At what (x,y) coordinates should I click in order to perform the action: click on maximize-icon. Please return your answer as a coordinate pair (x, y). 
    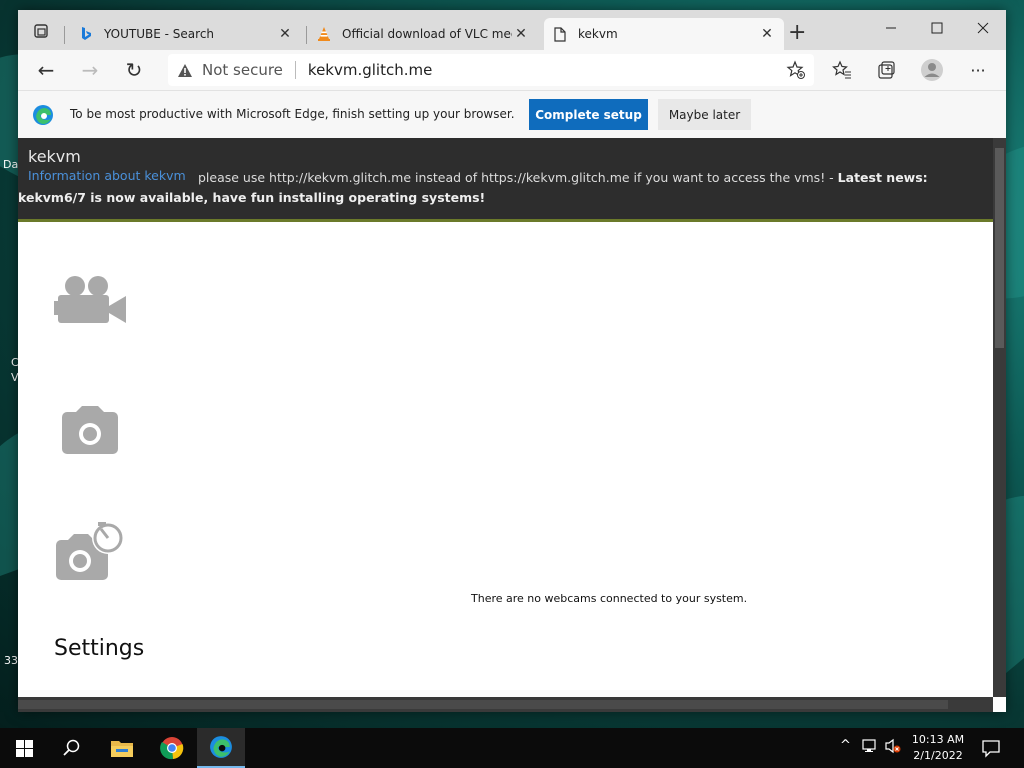
    Looking at the image, I should click on (937, 28).